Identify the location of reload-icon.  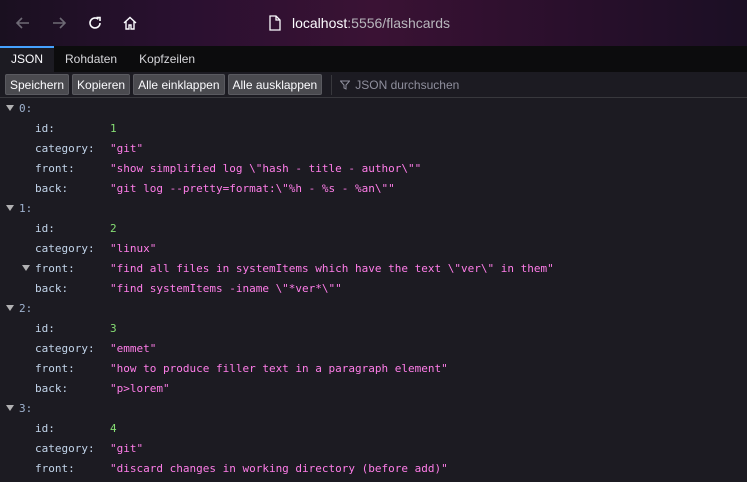
(95, 22).